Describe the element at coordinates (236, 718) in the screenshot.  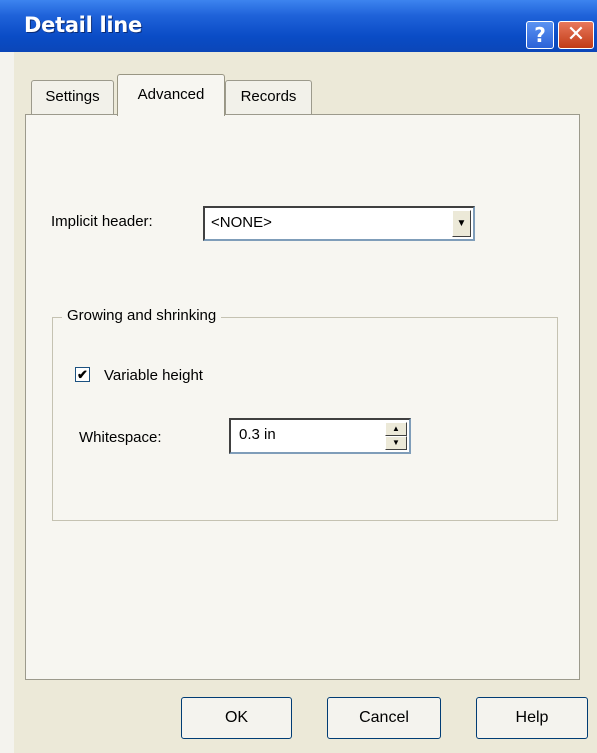
I see `ok-button: OK` at that location.